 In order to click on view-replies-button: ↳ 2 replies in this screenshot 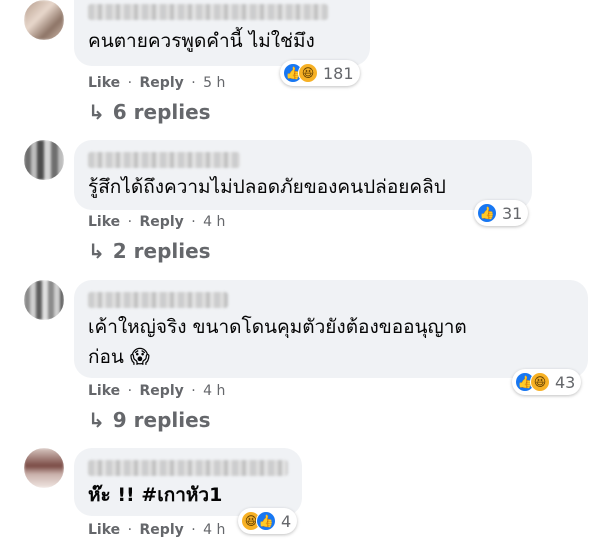, I will do `click(149, 251)`.